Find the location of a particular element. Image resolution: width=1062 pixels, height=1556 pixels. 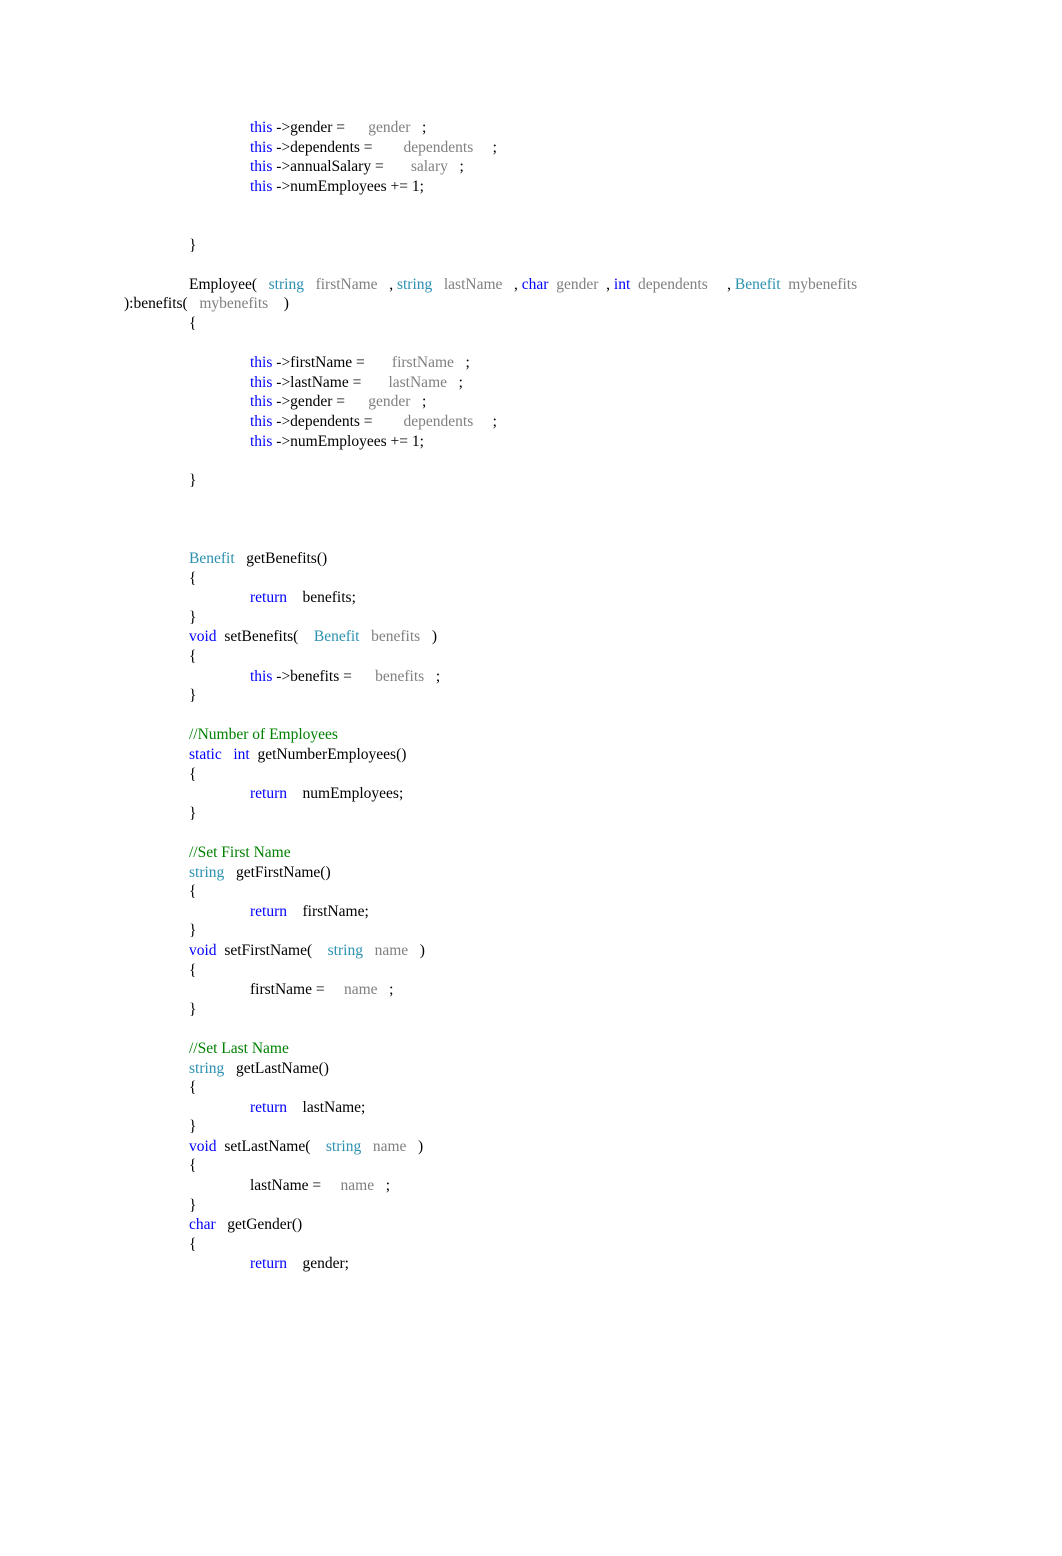

code-line: lastName = name ; is located at coordinates (524, 1186).